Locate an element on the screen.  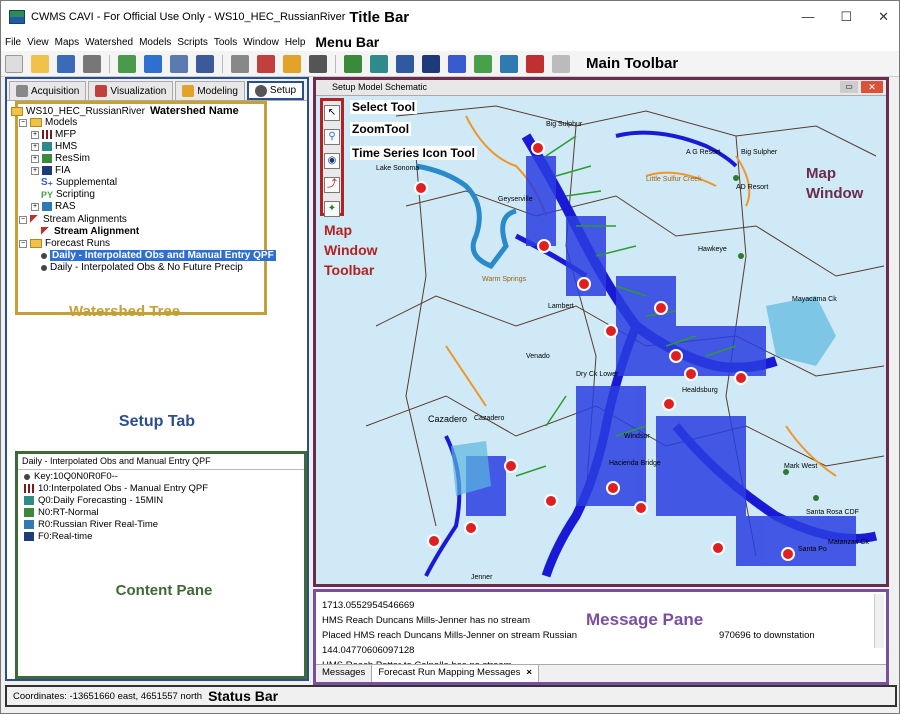
grid-patch is located at coordinates (646, 326).